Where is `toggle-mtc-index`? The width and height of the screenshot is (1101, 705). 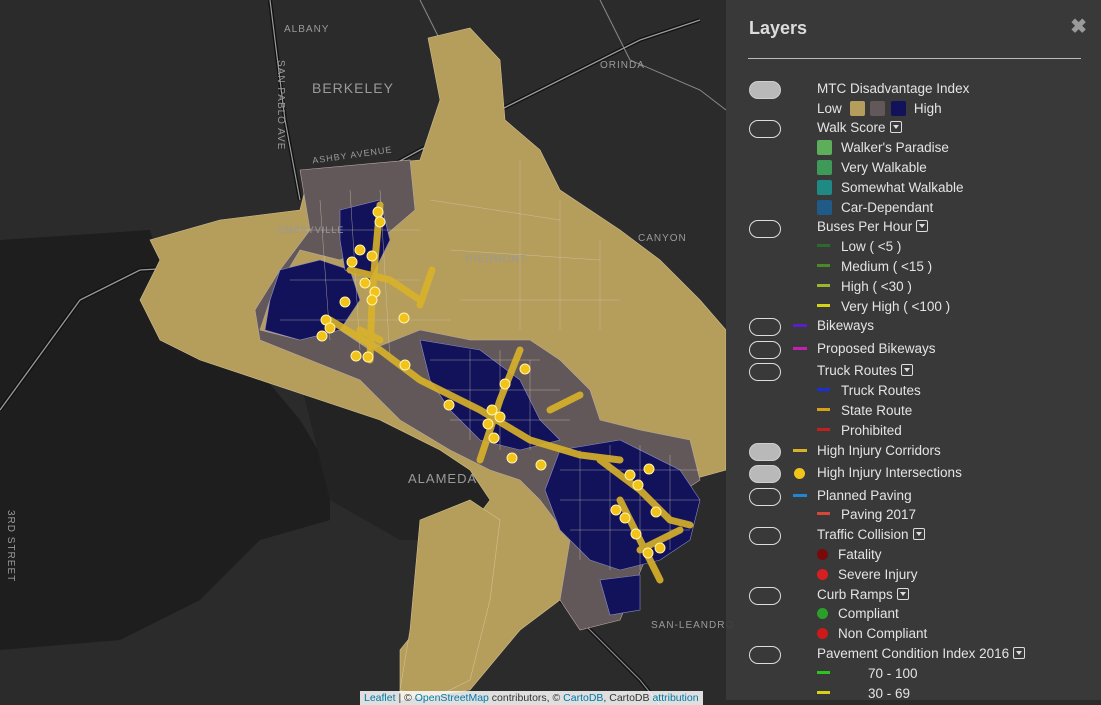 toggle-mtc-index is located at coordinates (765, 90).